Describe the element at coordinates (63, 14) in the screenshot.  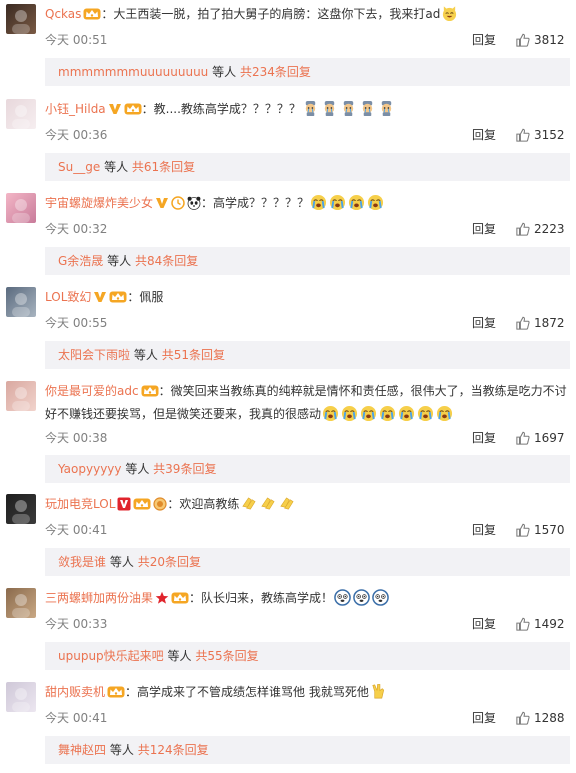
I see `username-link: Qckas` at that location.